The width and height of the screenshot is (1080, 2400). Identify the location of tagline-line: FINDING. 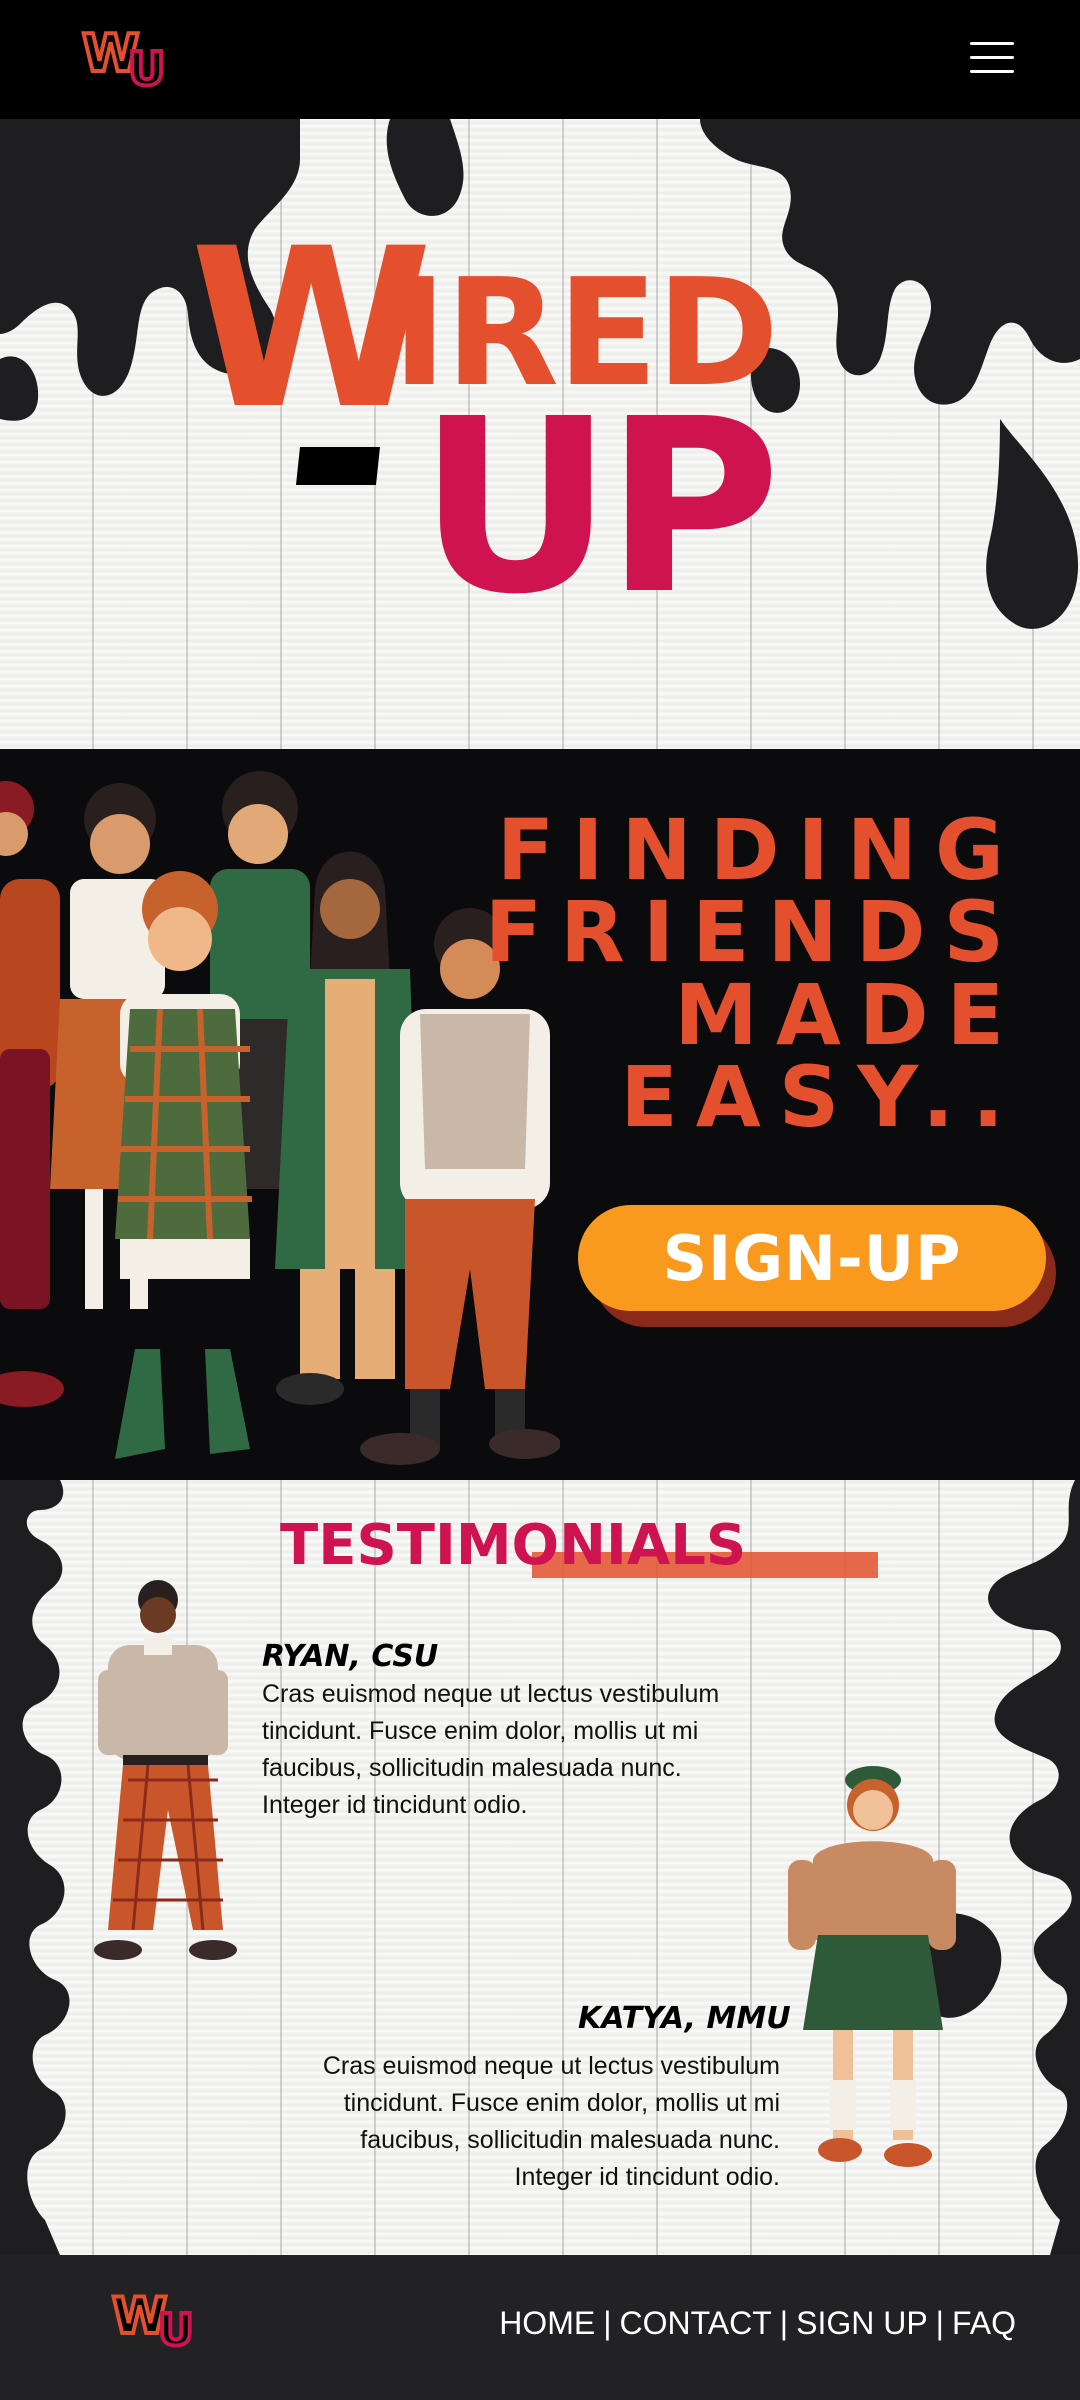
(759, 850).